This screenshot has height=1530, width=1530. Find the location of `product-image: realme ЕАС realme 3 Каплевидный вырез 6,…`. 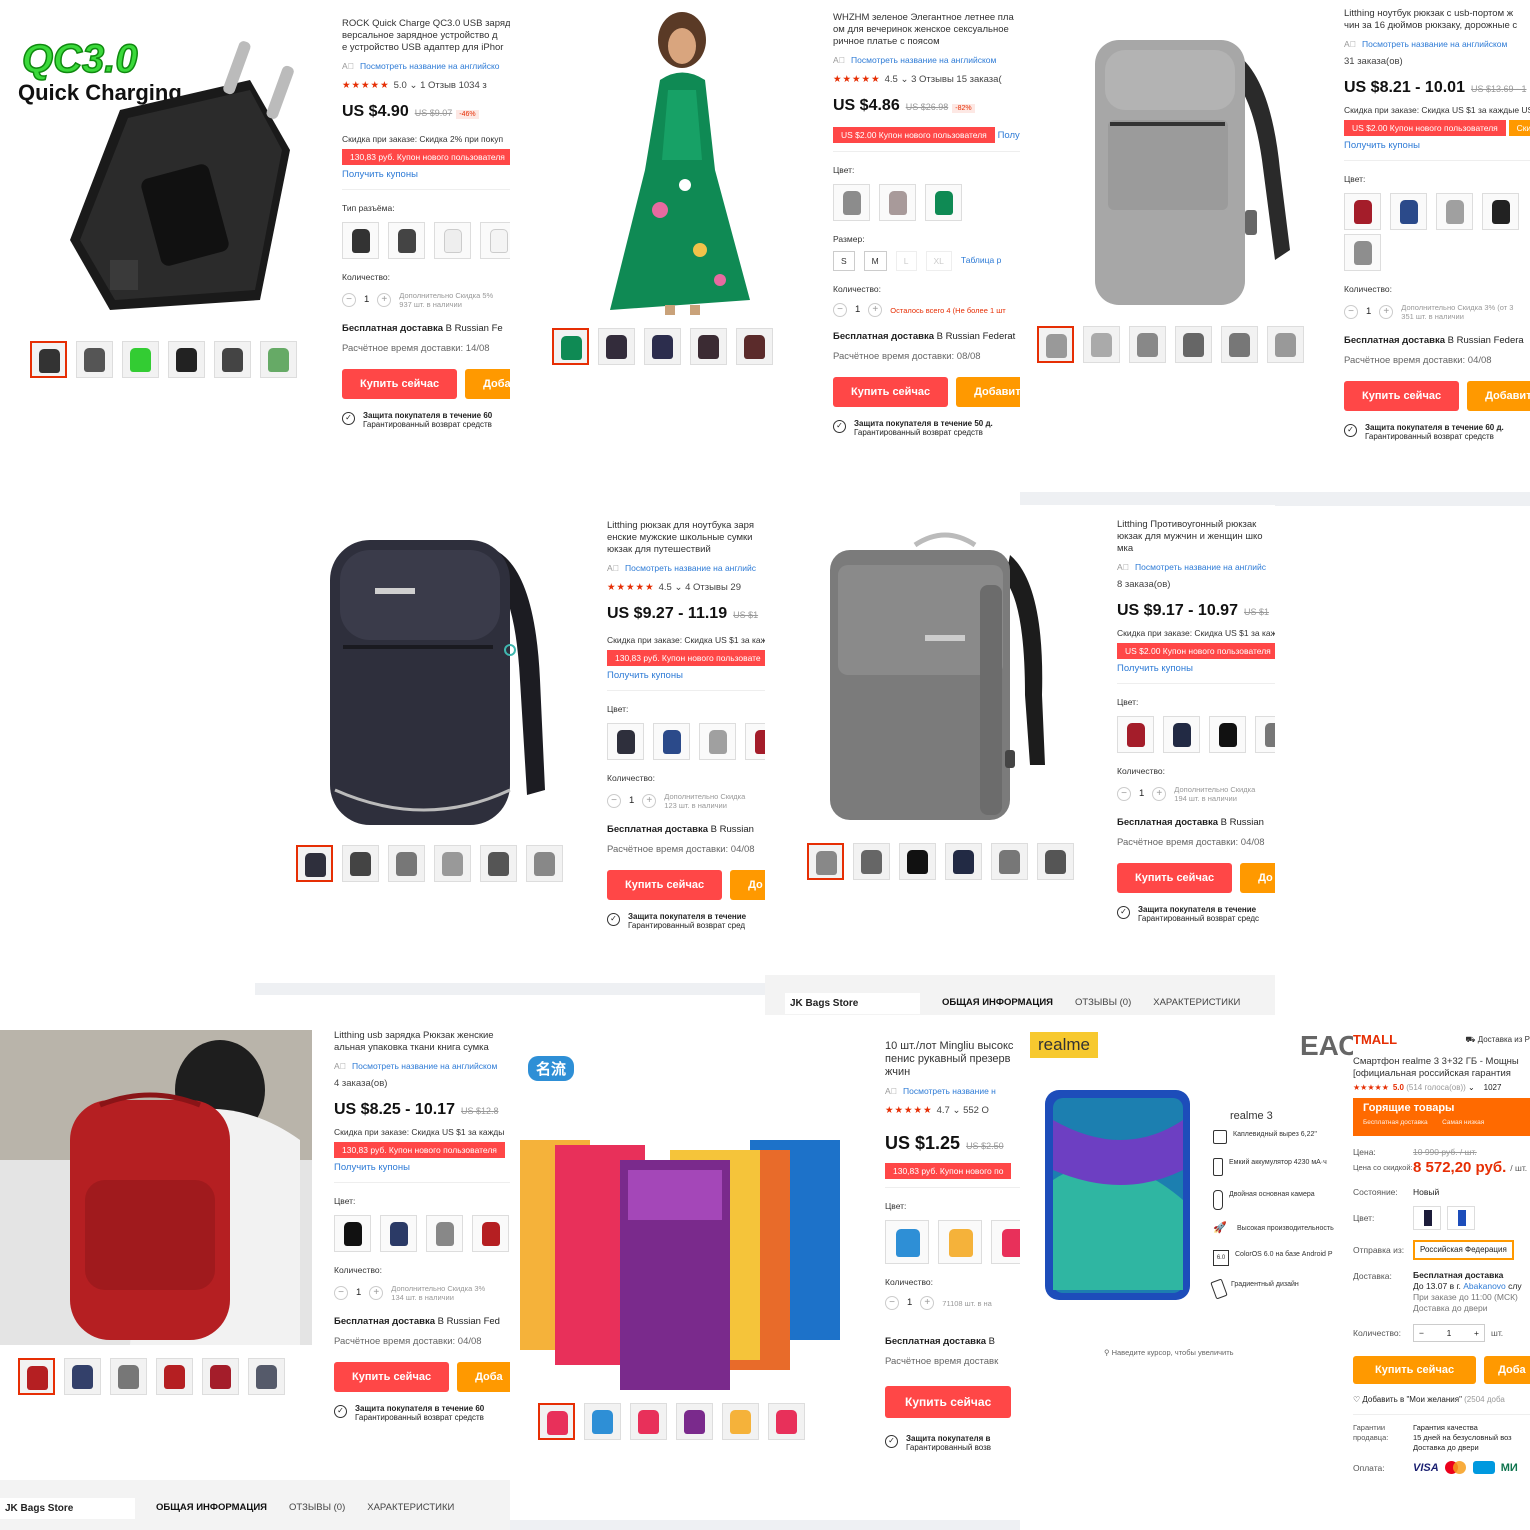

product-image: realme ЕАС realme 3 Каплевидный вырез 6,… is located at coordinates (1190, 1200).